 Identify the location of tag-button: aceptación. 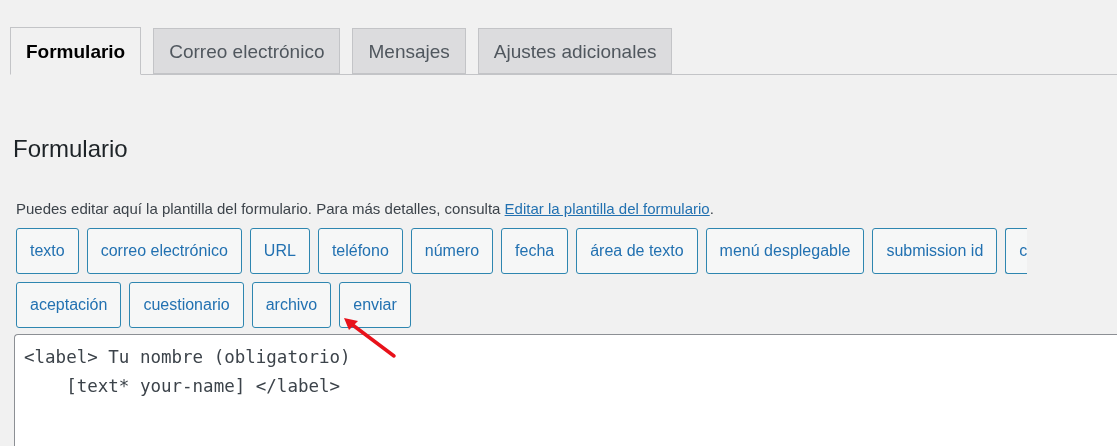
(69, 305).